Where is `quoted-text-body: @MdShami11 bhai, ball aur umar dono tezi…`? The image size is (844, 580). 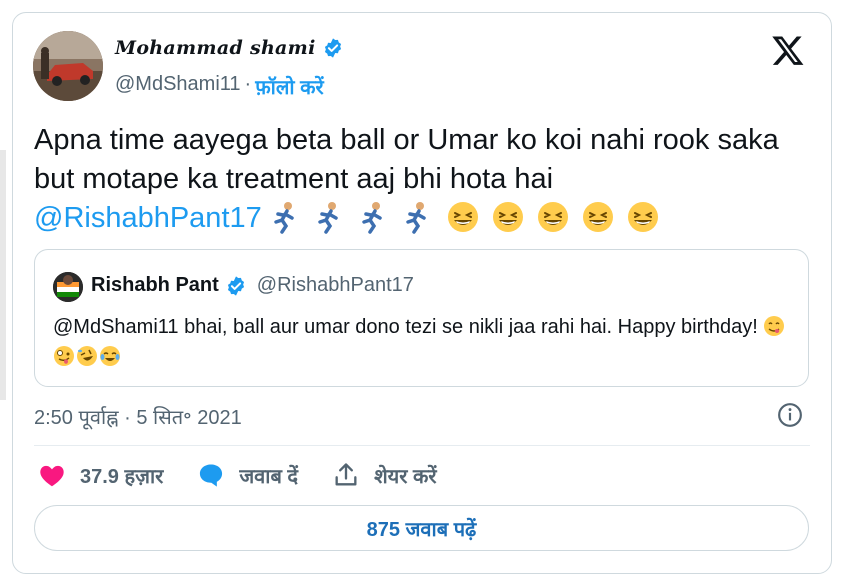
quoted-text-body: @MdShami11 bhai, ball aur umar dono tezi… is located at coordinates (405, 327).